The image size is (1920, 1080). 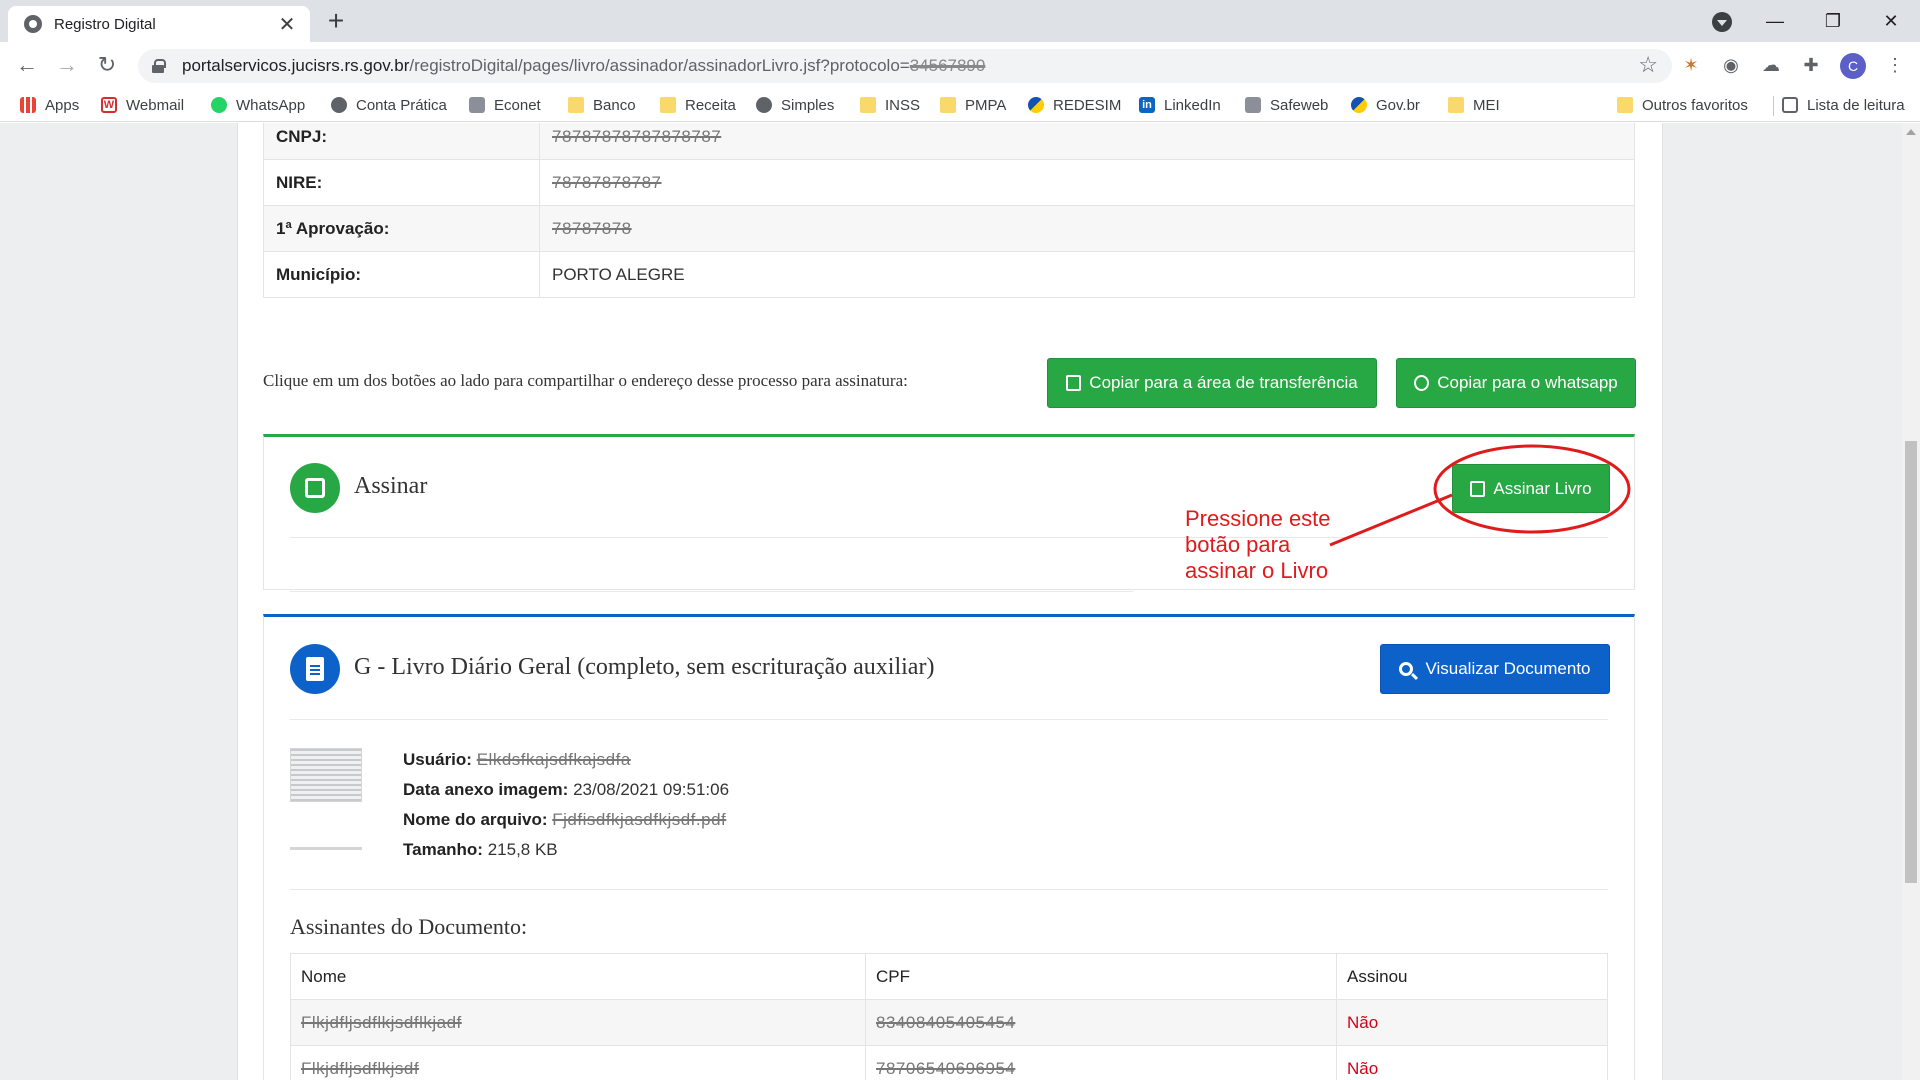 What do you see at coordinates (973, 105) in the screenshot?
I see `bookmark-pmpa: PMPA` at bounding box center [973, 105].